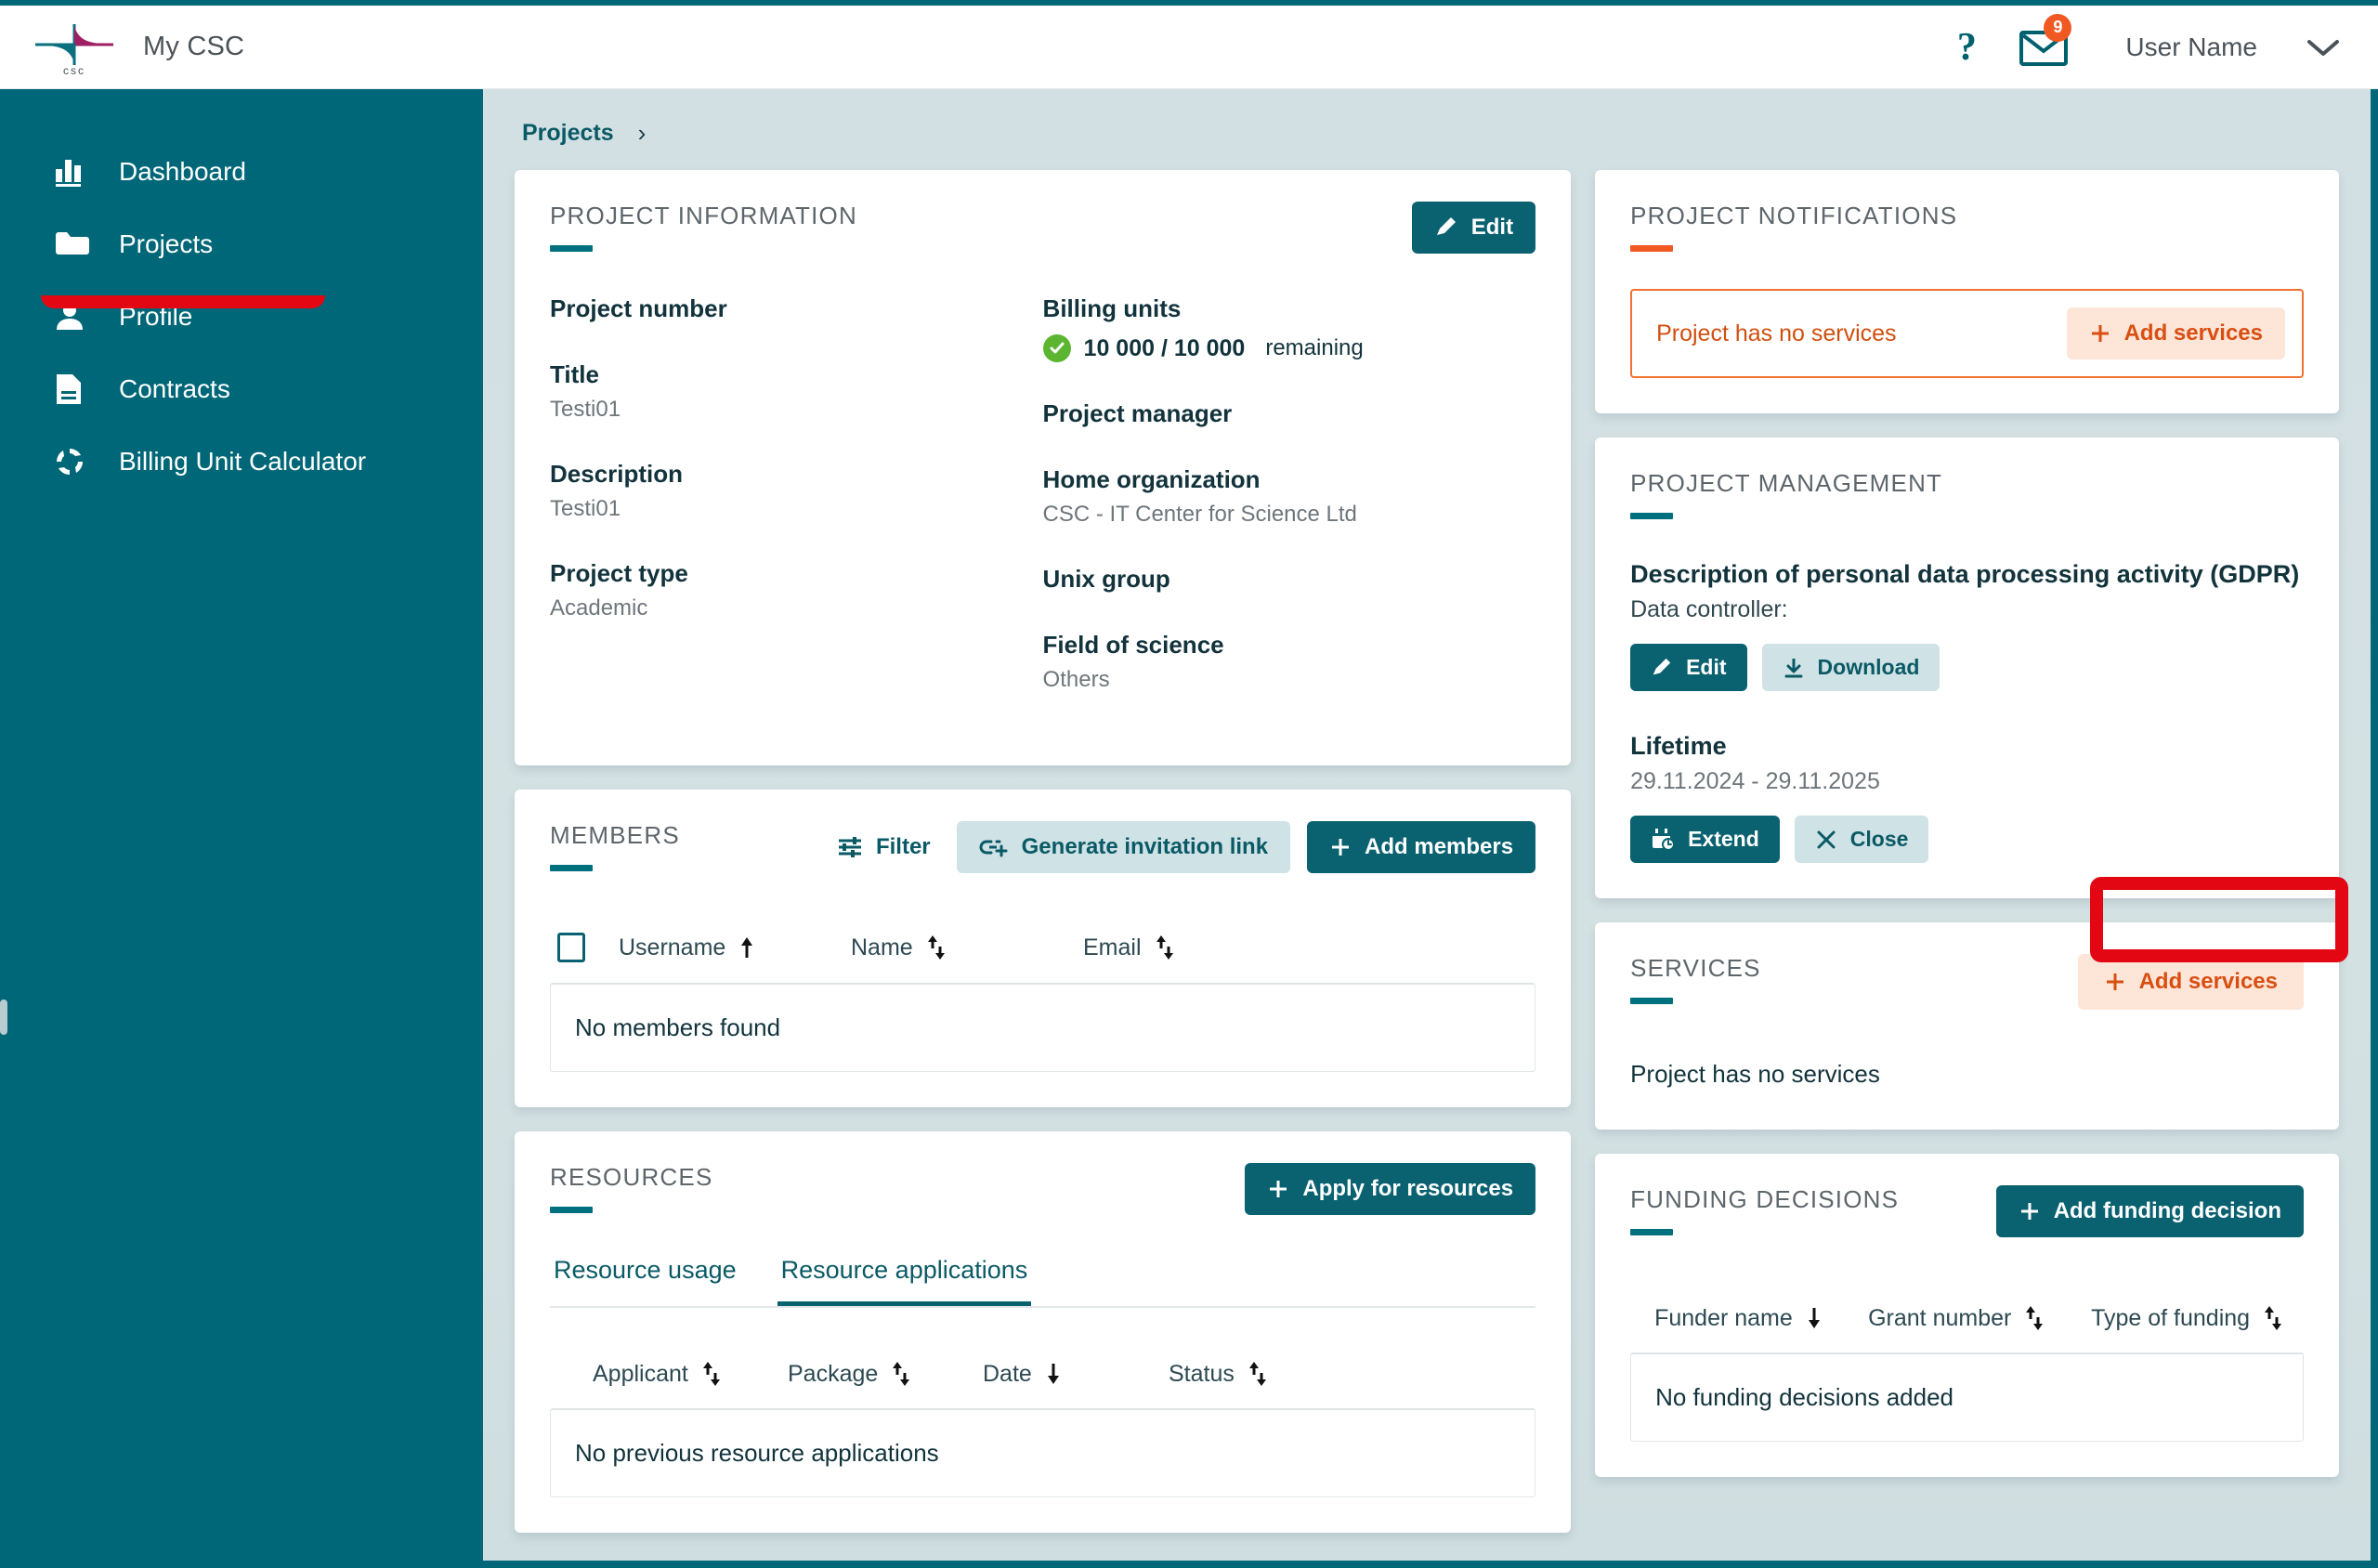 This screenshot has width=2378, height=1568. Describe the element at coordinates (1776, 333) in the screenshot. I see `notification-message: Project has no services` at that location.